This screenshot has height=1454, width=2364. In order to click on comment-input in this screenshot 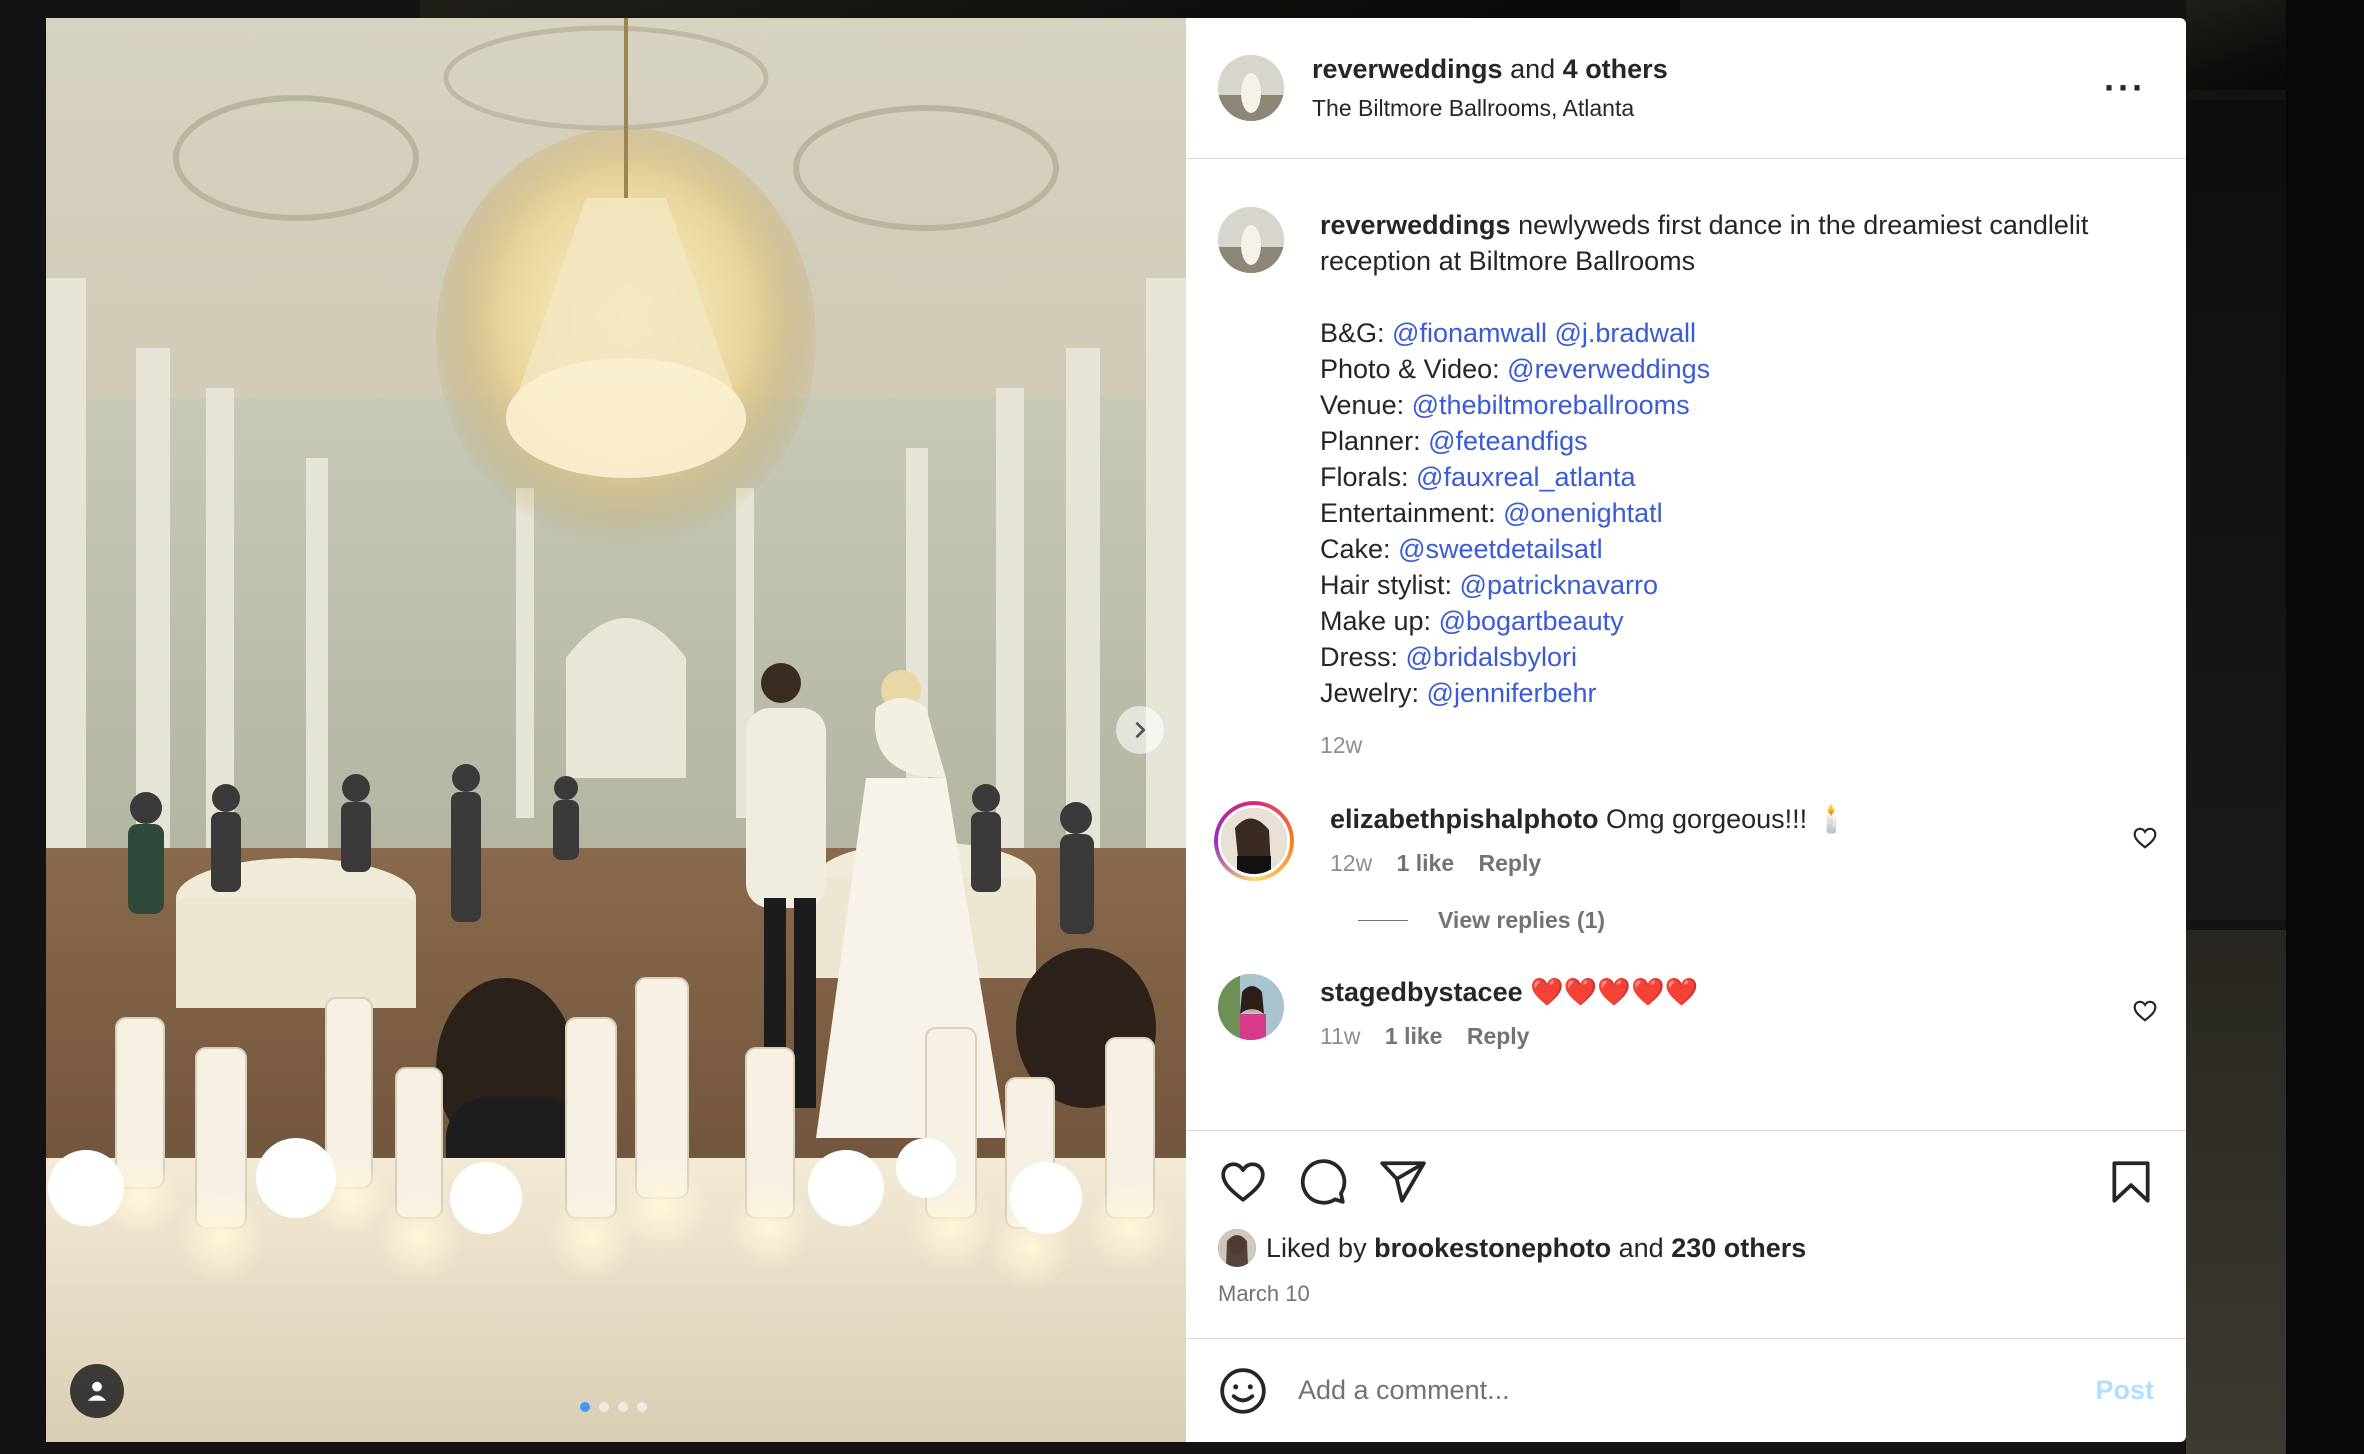, I will do `click(1696, 1390)`.